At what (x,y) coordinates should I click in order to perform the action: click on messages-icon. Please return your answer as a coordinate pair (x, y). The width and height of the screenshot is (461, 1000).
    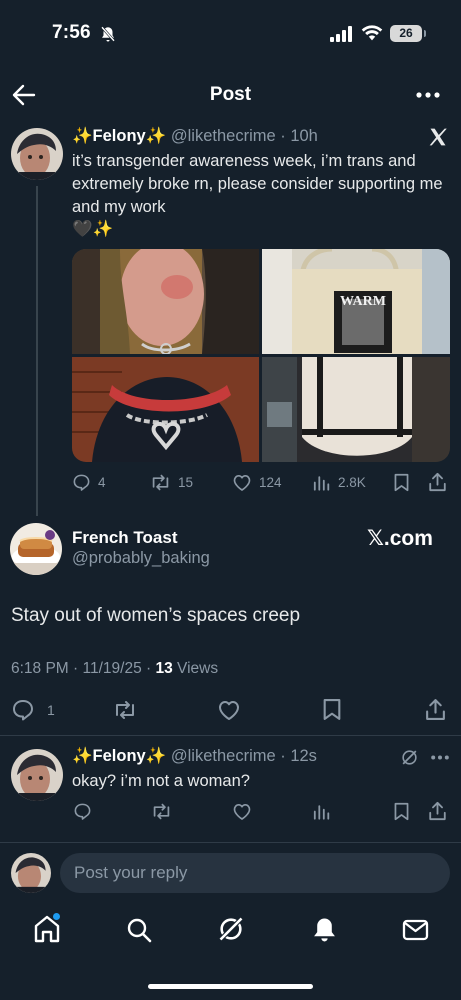
    Looking at the image, I should click on (415, 930).